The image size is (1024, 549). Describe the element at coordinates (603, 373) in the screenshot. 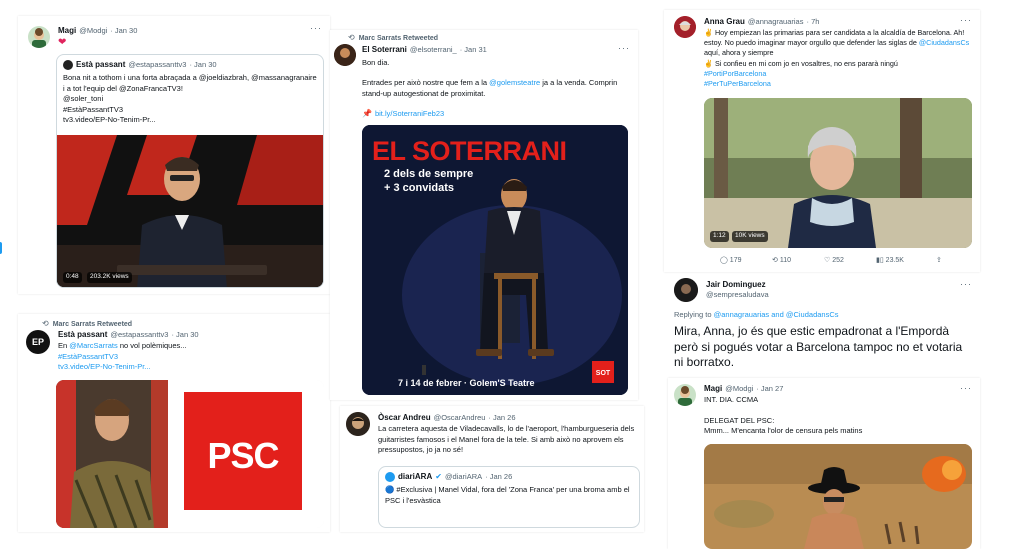

I see `sot-logo: SOT` at that location.